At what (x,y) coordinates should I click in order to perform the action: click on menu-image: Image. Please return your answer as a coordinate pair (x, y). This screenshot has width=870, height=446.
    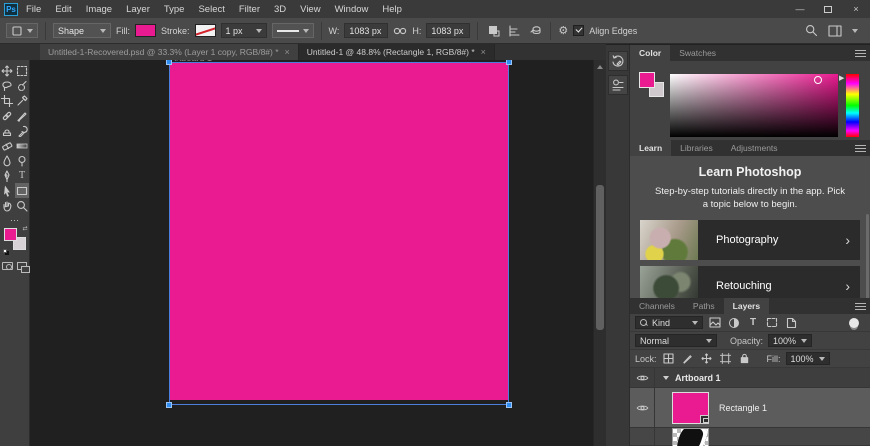
    Looking at the image, I should click on (99, 9).